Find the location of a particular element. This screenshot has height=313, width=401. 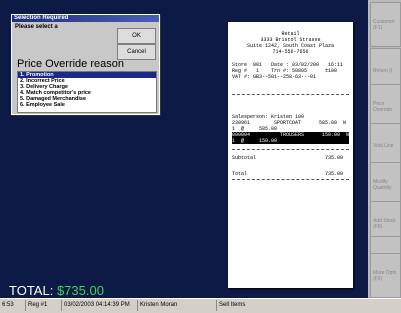

customer-button: Customer (F1) is located at coordinates (385, 24).